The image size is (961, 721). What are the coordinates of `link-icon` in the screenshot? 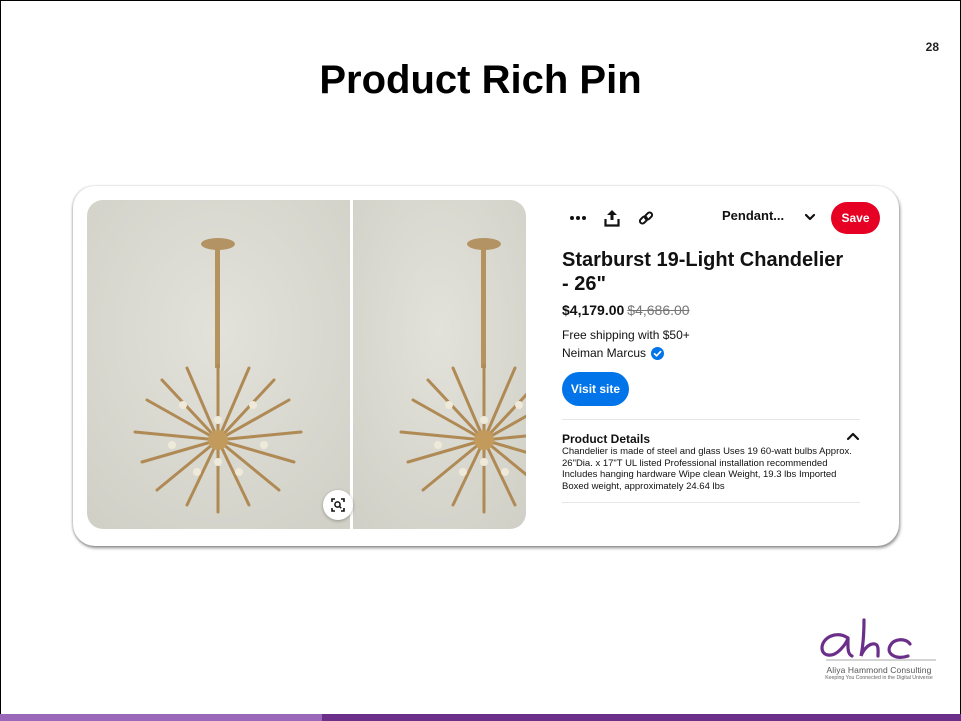 It's located at (646, 218).